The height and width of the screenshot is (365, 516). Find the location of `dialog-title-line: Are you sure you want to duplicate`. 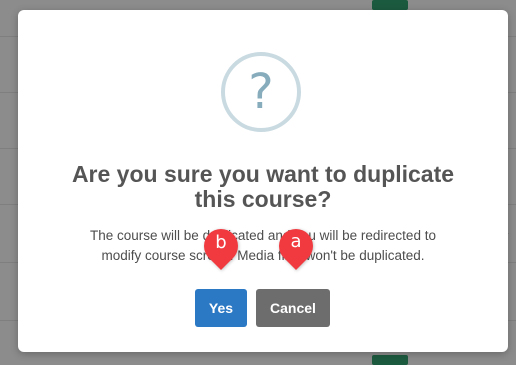

dialog-title-line: Are you sure you want to duplicate is located at coordinates (263, 174).